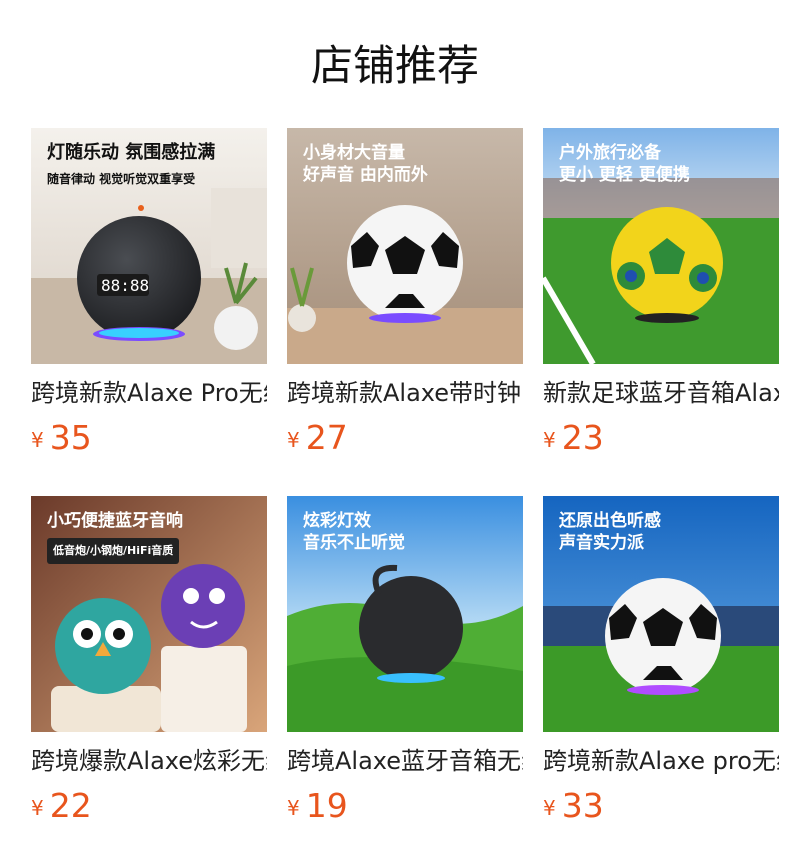 Image resolution: width=790 pixels, height=864 pixels. Describe the element at coordinates (326, 437) in the screenshot. I see `price-value: 27` at that location.